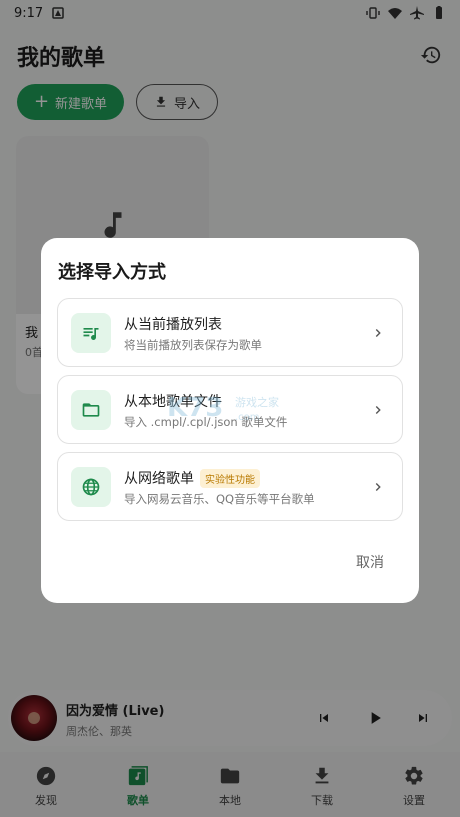 This screenshot has width=460, height=817. What do you see at coordinates (91, 487) in the screenshot?
I see `globe-icon` at bounding box center [91, 487].